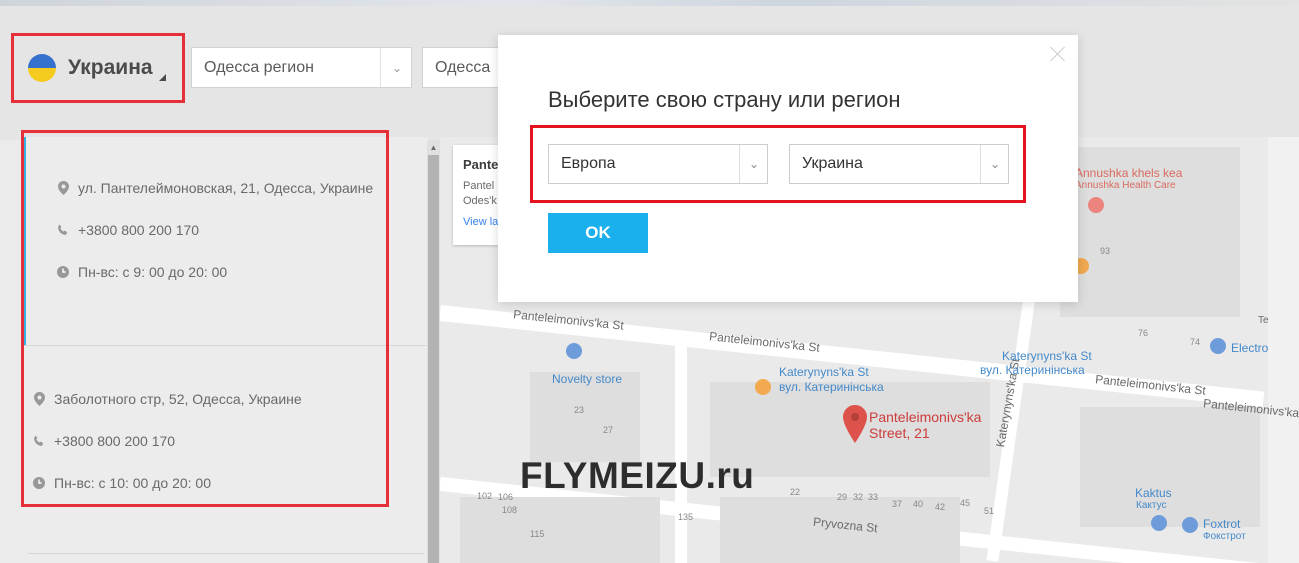 The image size is (1299, 563). Describe the element at coordinates (724, 99) in the screenshot. I see `modal-title: Выберите свою страну или регион` at that location.